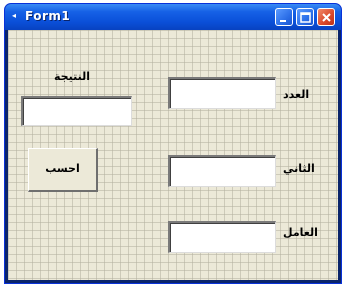 The width and height of the screenshot is (345, 286). Describe the element at coordinates (222, 93) in the screenshot. I see `first-number-textbox` at that location.